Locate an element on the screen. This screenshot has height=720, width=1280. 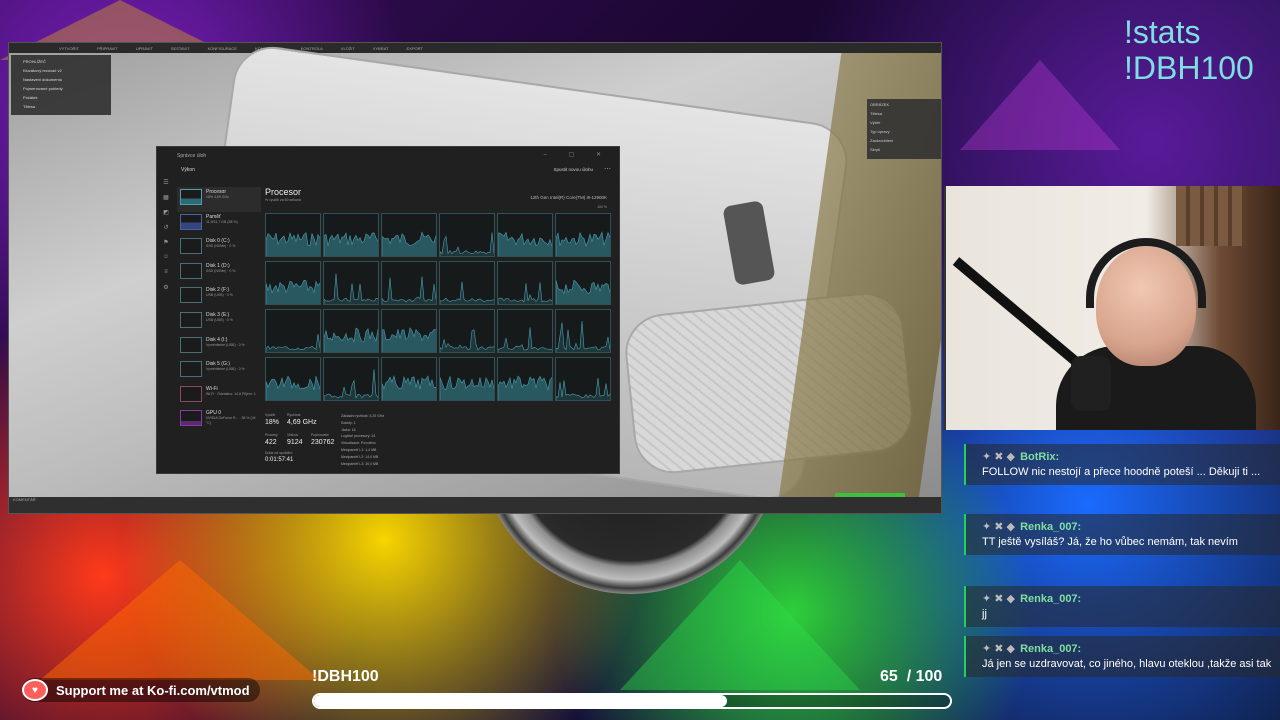
property-row: Výběr is located at coordinates (905, 124).